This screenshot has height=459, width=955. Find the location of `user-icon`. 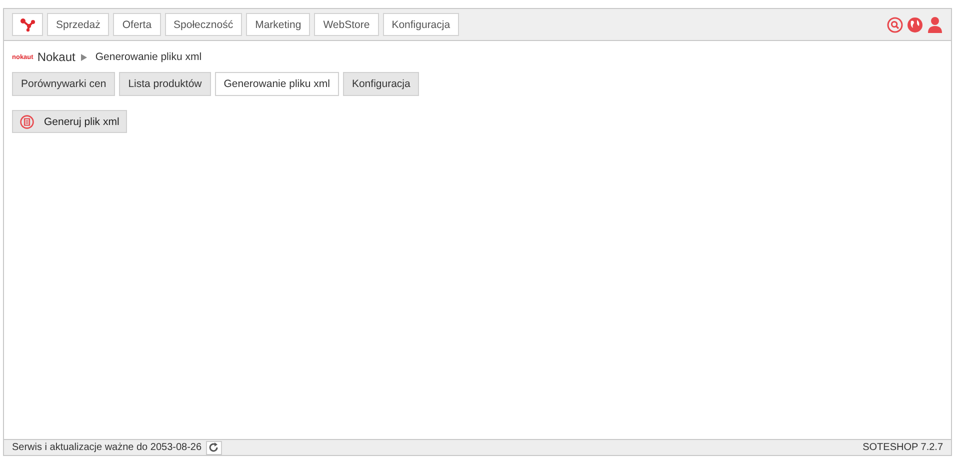

user-icon is located at coordinates (935, 24).